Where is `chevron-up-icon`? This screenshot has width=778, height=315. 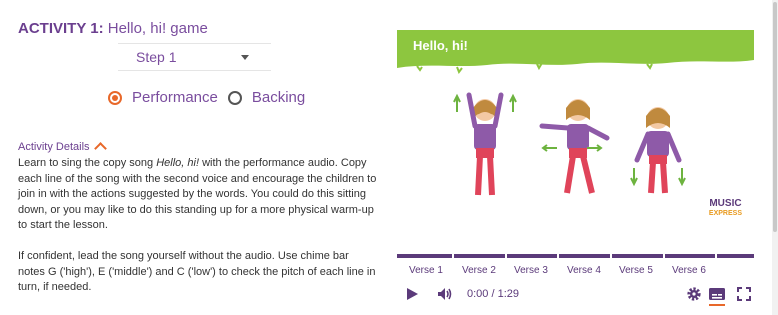 chevron-up-icon is located at coordinates (100, 148).